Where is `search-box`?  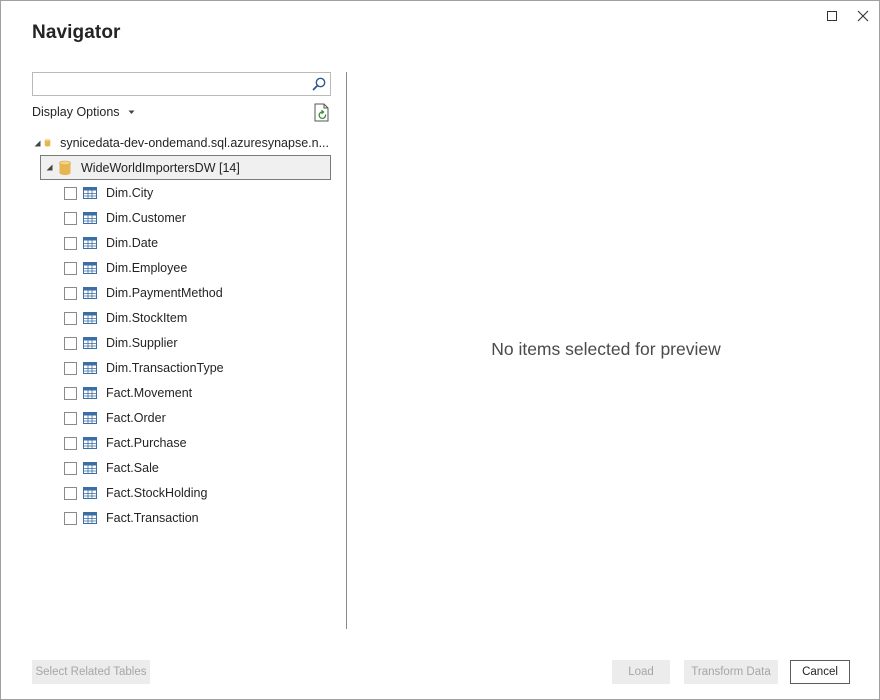 search-box is located at coordinates (181, 84).